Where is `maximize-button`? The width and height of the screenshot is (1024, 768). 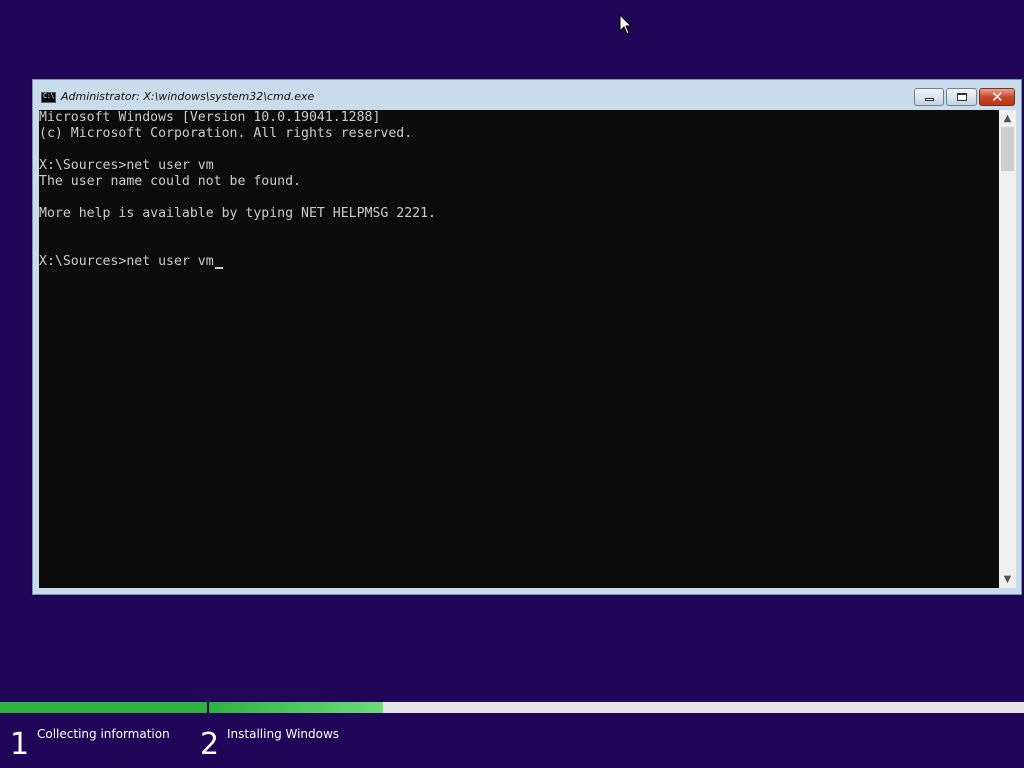 maximize-button is located at coordinates (961, 97).